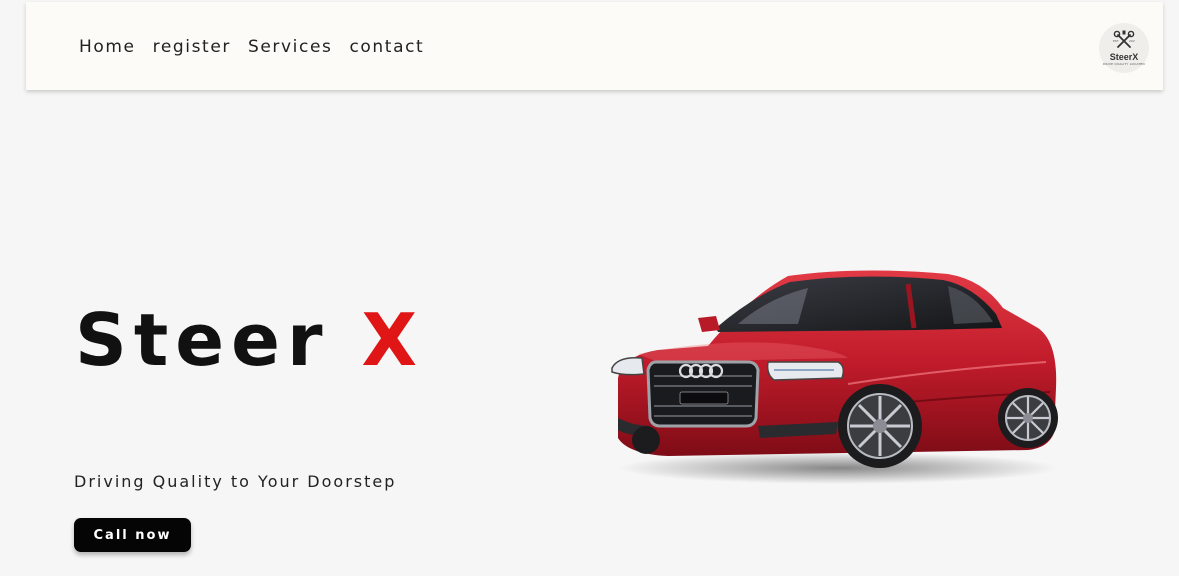  What do you see at coordinates (290, 47) in the screenshot?
I see `nav-link-services: Services` at bounding box center [290, 47].